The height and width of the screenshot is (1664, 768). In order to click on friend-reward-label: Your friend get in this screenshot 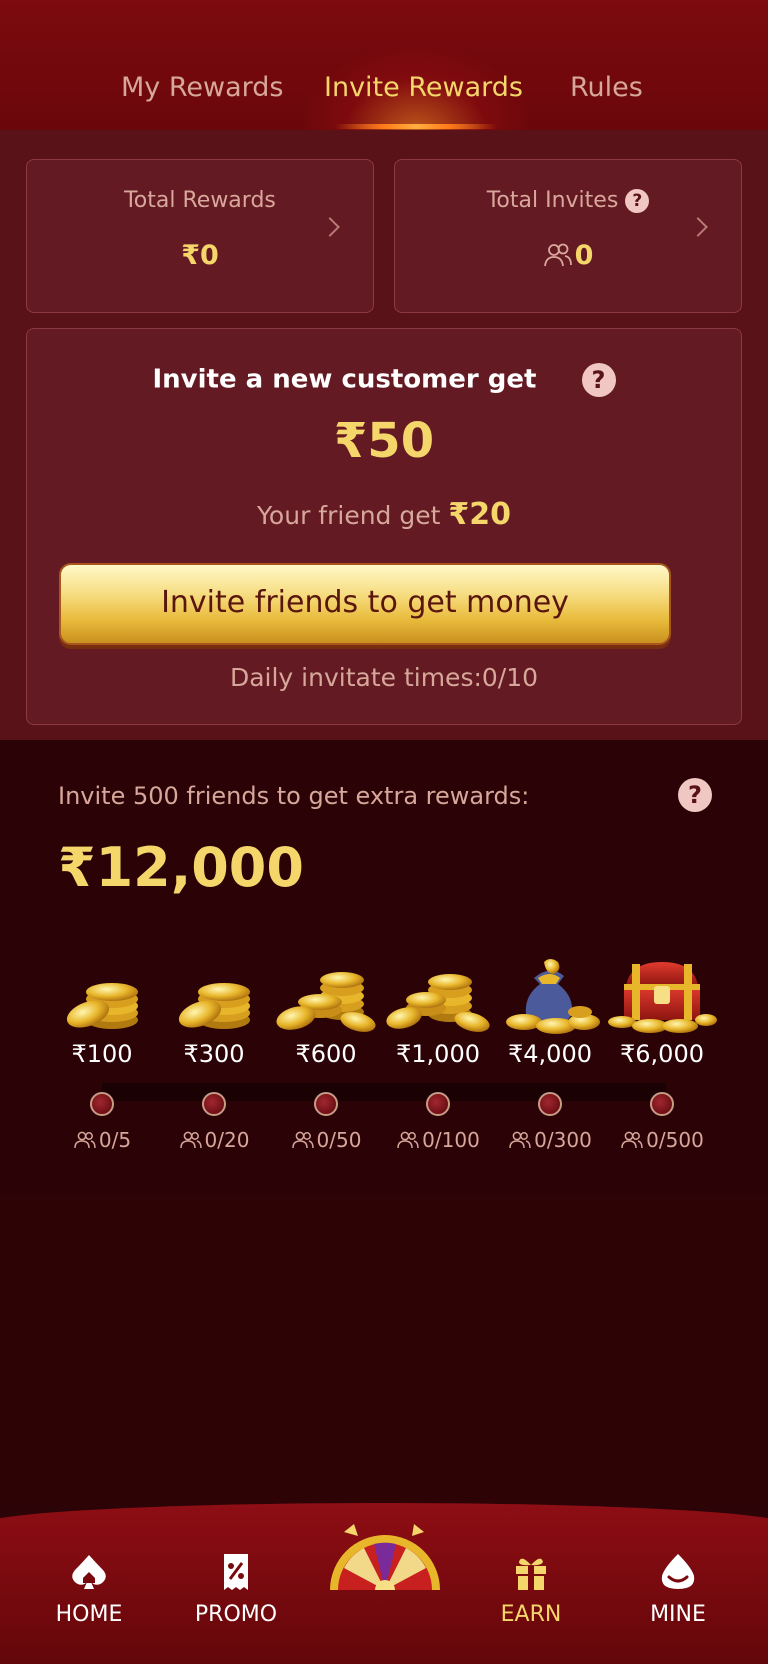, I will do `click(348, 515)`.